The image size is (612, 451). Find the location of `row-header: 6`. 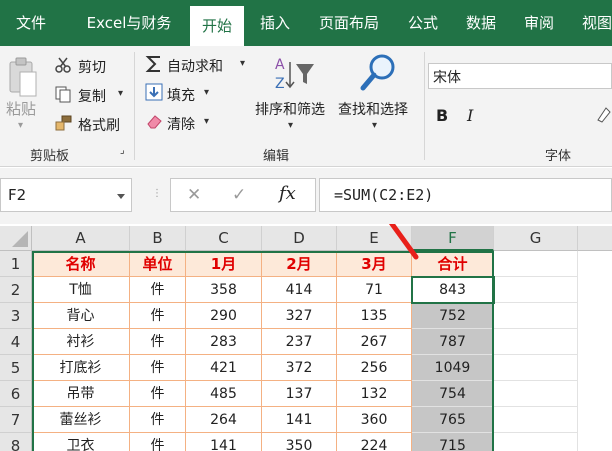

row-header: 6 is located at coordinates (16, 394).